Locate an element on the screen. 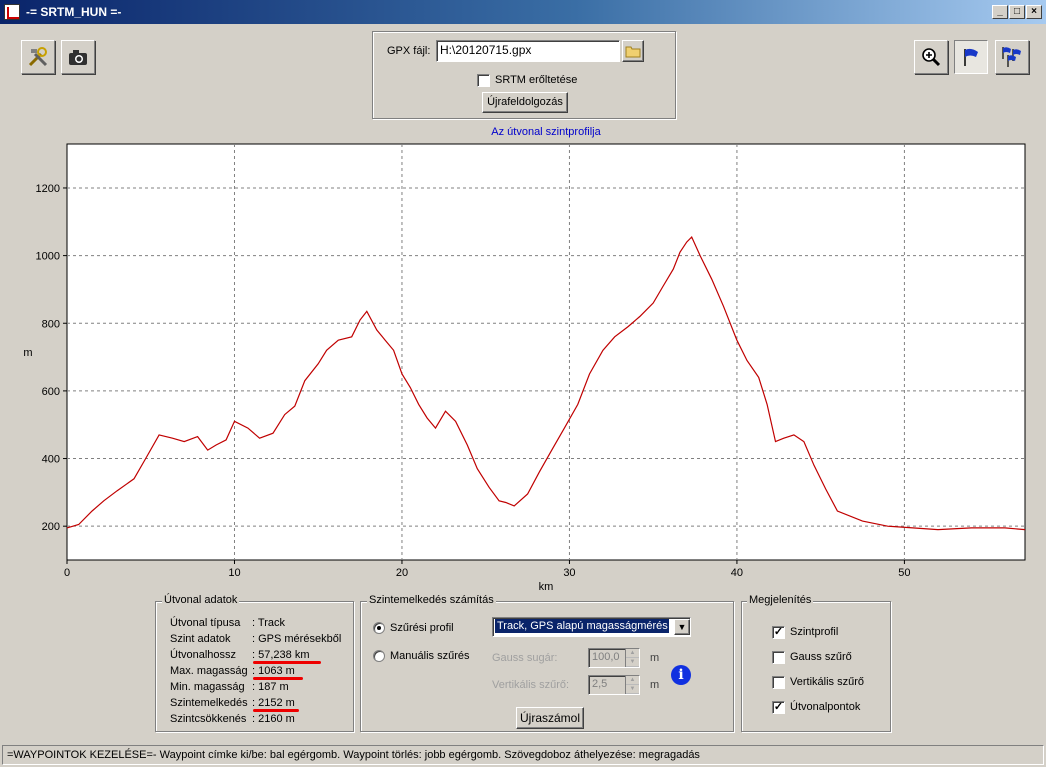 This screenshot has height=767, width=1046. profile-select-value: Track, GPS alapú magasságmérés is located at coordinates (582, 626).